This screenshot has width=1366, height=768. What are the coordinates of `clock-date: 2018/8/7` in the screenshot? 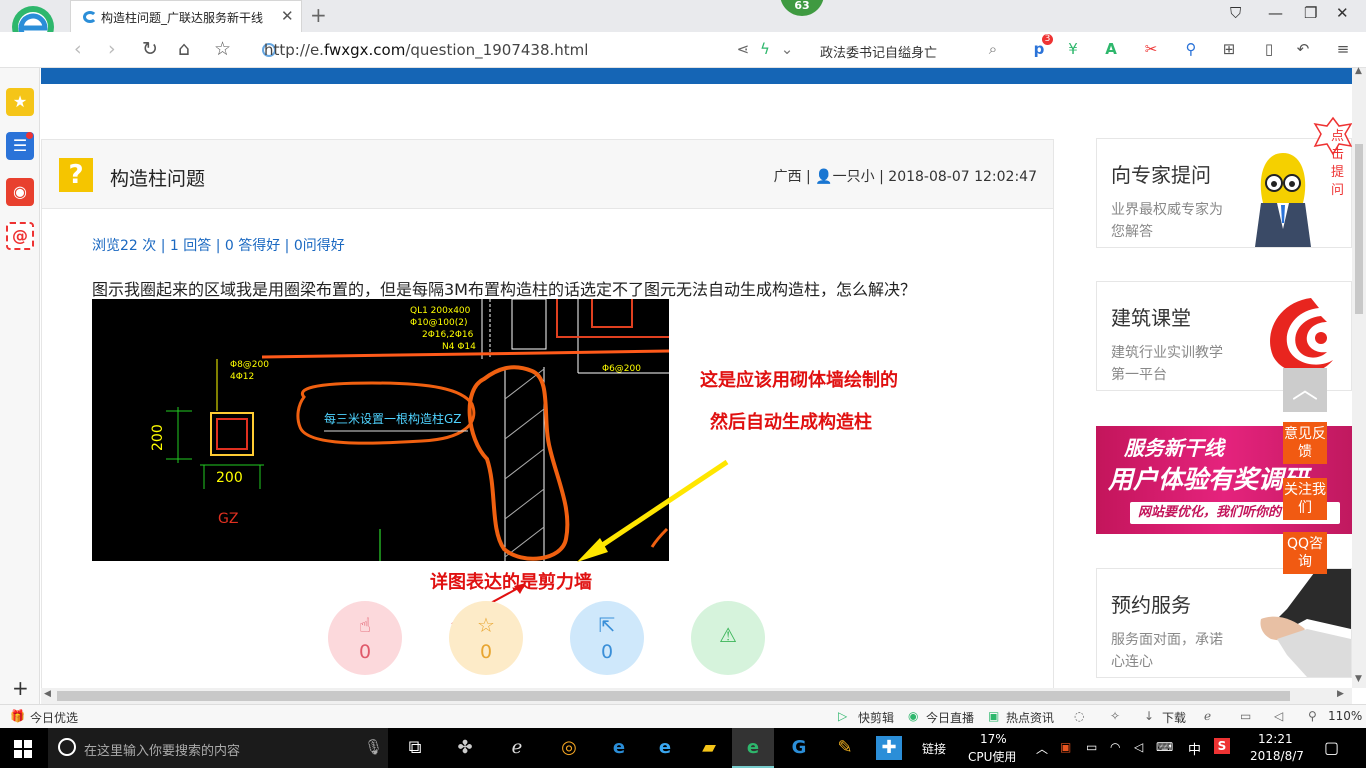 It's located at (1277, 756).